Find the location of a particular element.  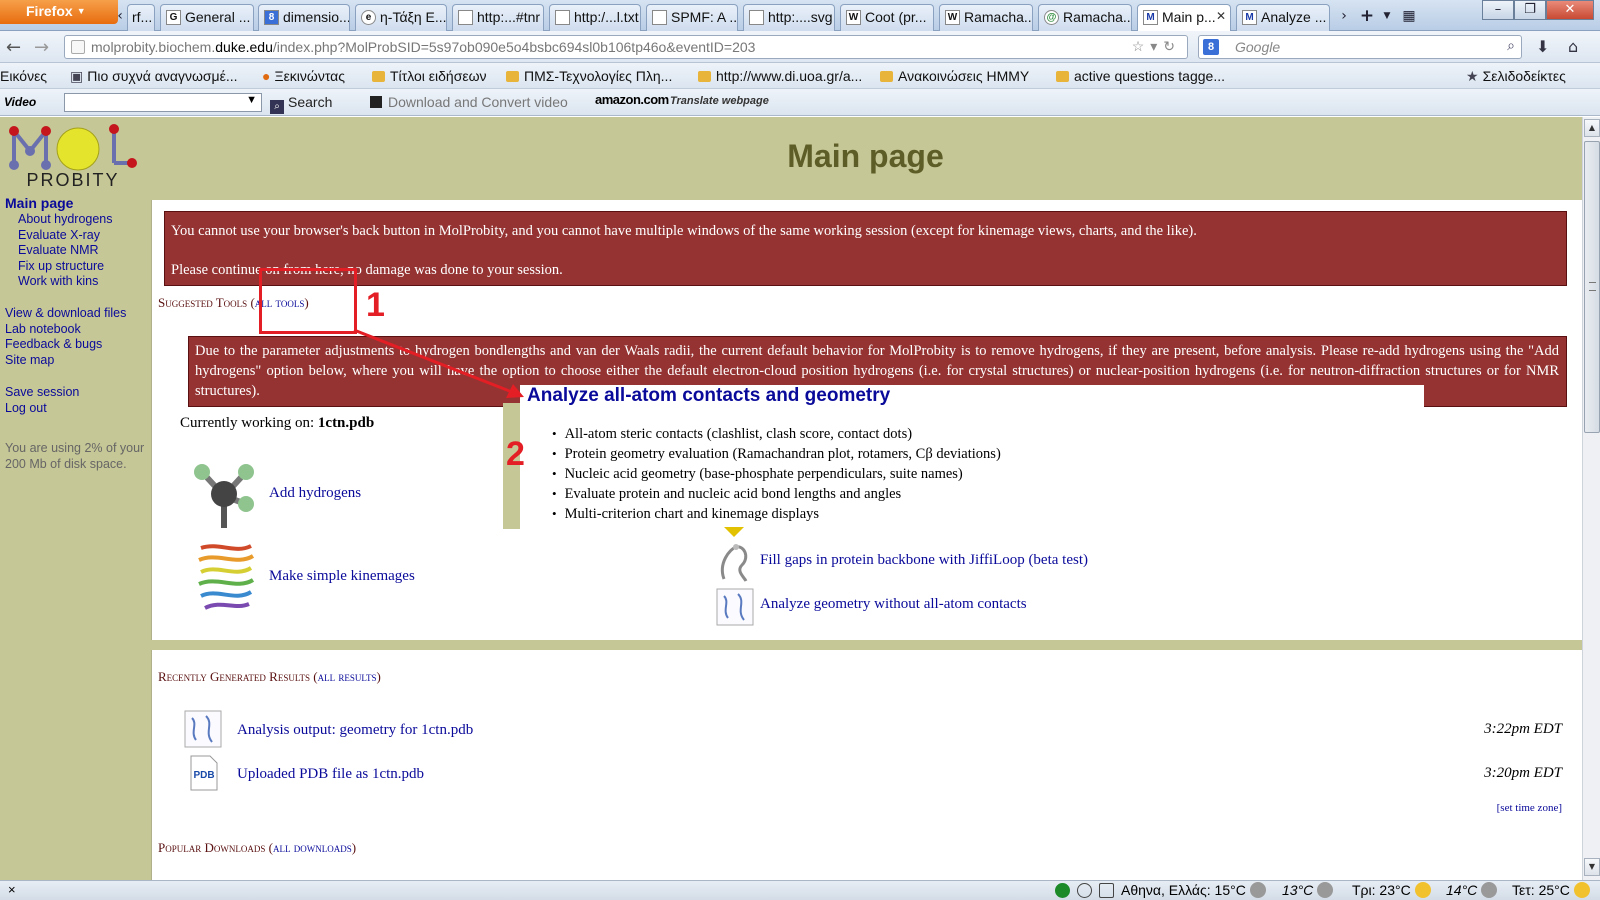

bookmarks-menu-button: ★ Σελιδοδείκτες is located at coordinates (1516, 76).